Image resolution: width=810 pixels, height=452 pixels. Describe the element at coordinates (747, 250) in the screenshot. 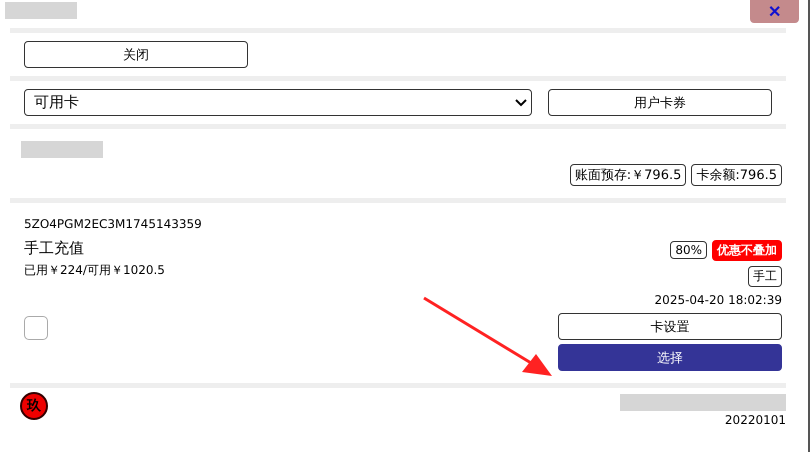

I see `card-tag: 优惠不叠加` at that location.